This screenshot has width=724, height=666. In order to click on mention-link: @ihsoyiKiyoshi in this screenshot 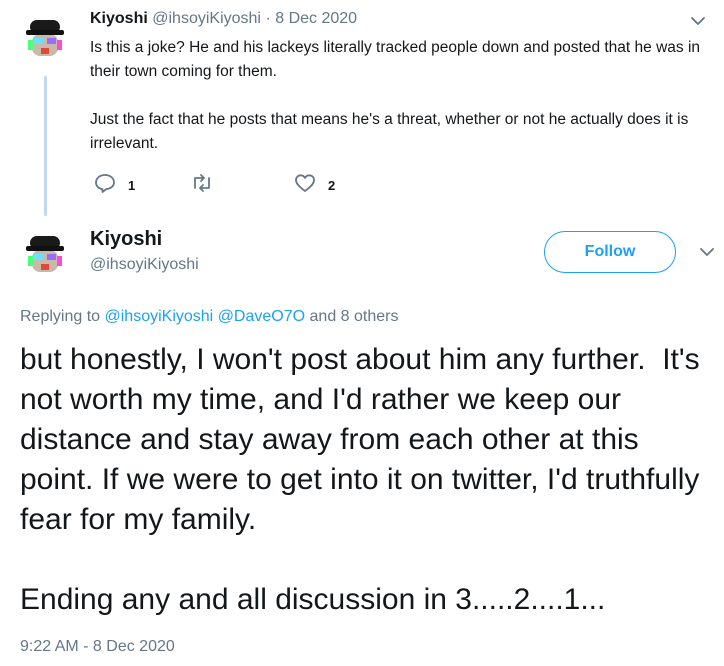, I will do `click(159, 316)`.